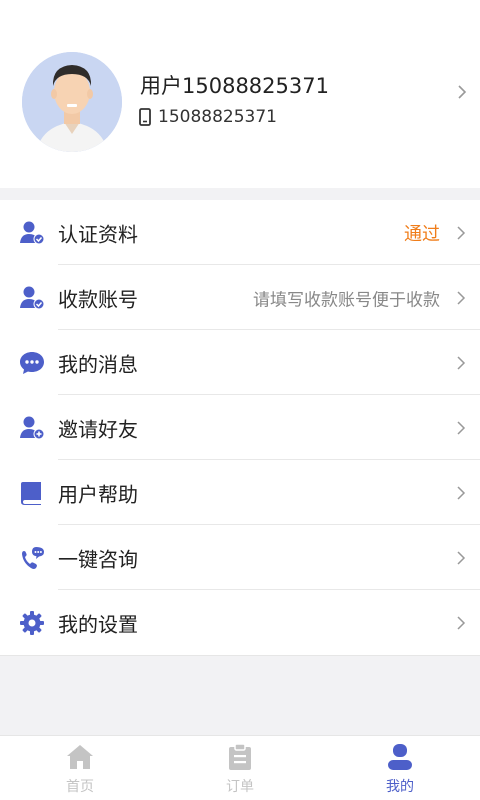 The height and width of the screenshot is (800, 480). I want to click on payment-account-hint: 请填写收款账号便于收款, so click(346, 300).